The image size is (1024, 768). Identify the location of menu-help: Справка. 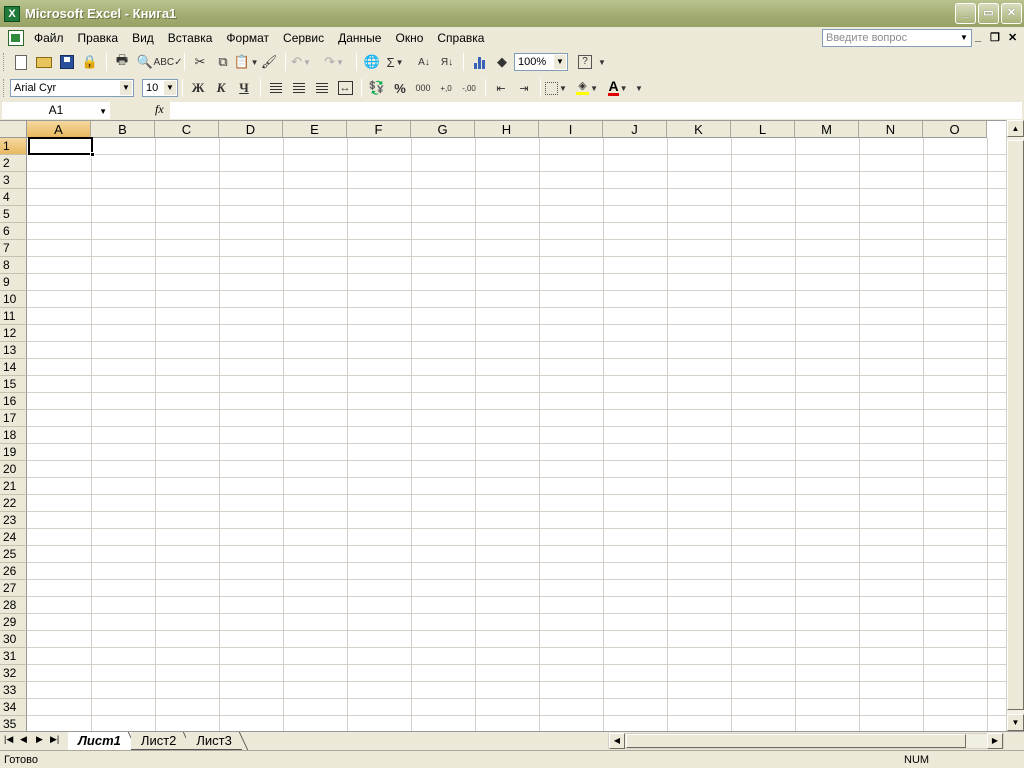
(460, 38).